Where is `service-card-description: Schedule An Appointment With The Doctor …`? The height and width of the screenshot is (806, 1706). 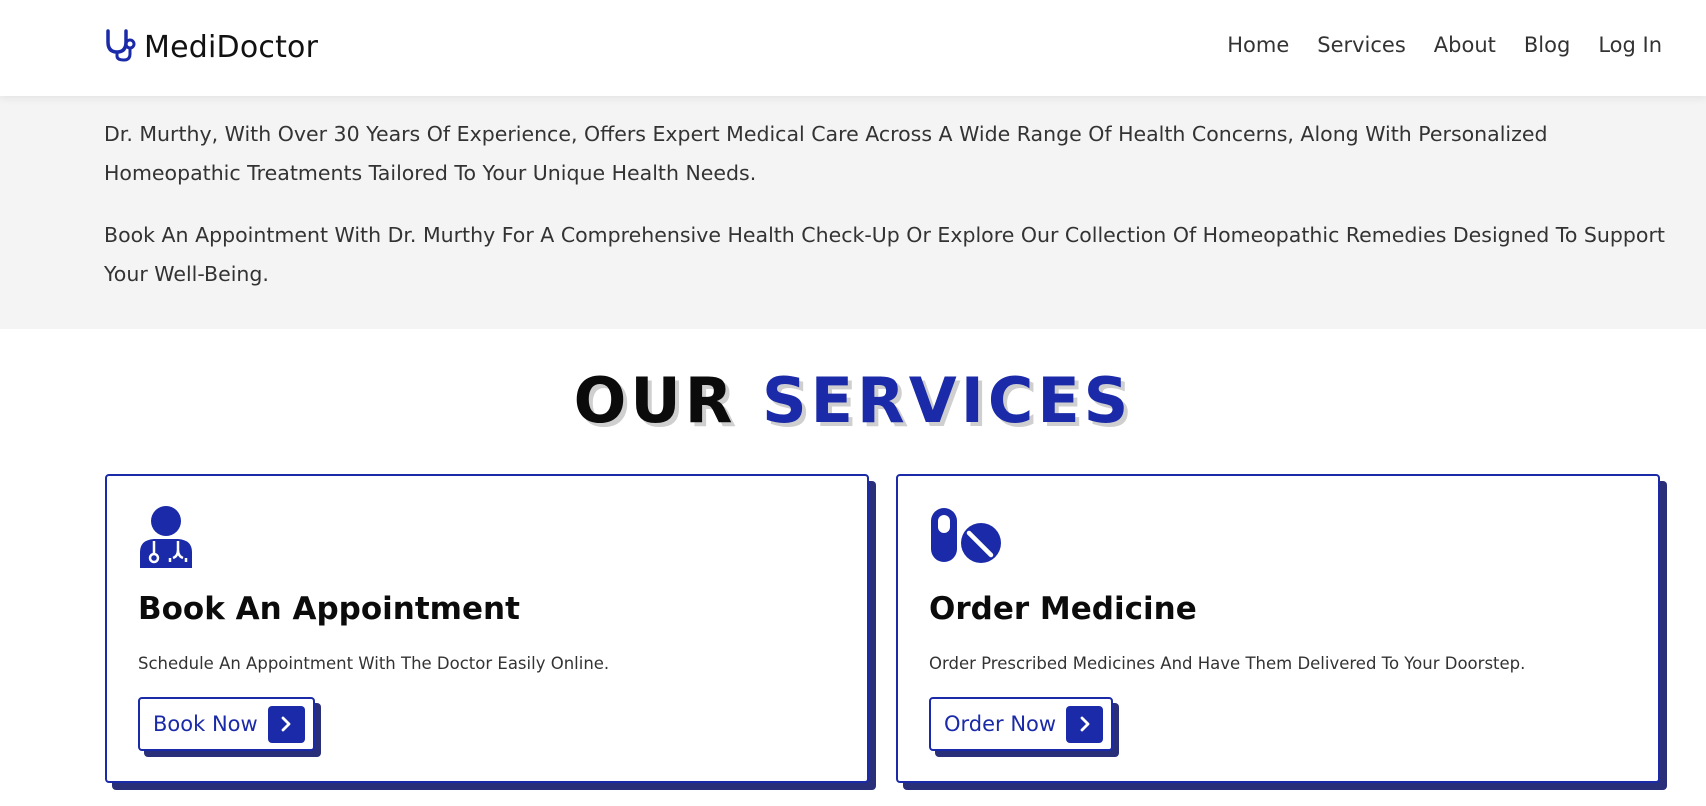
service-card-description: Schedule An Appointment With The Doctor … is located at coordinates (374, 663).